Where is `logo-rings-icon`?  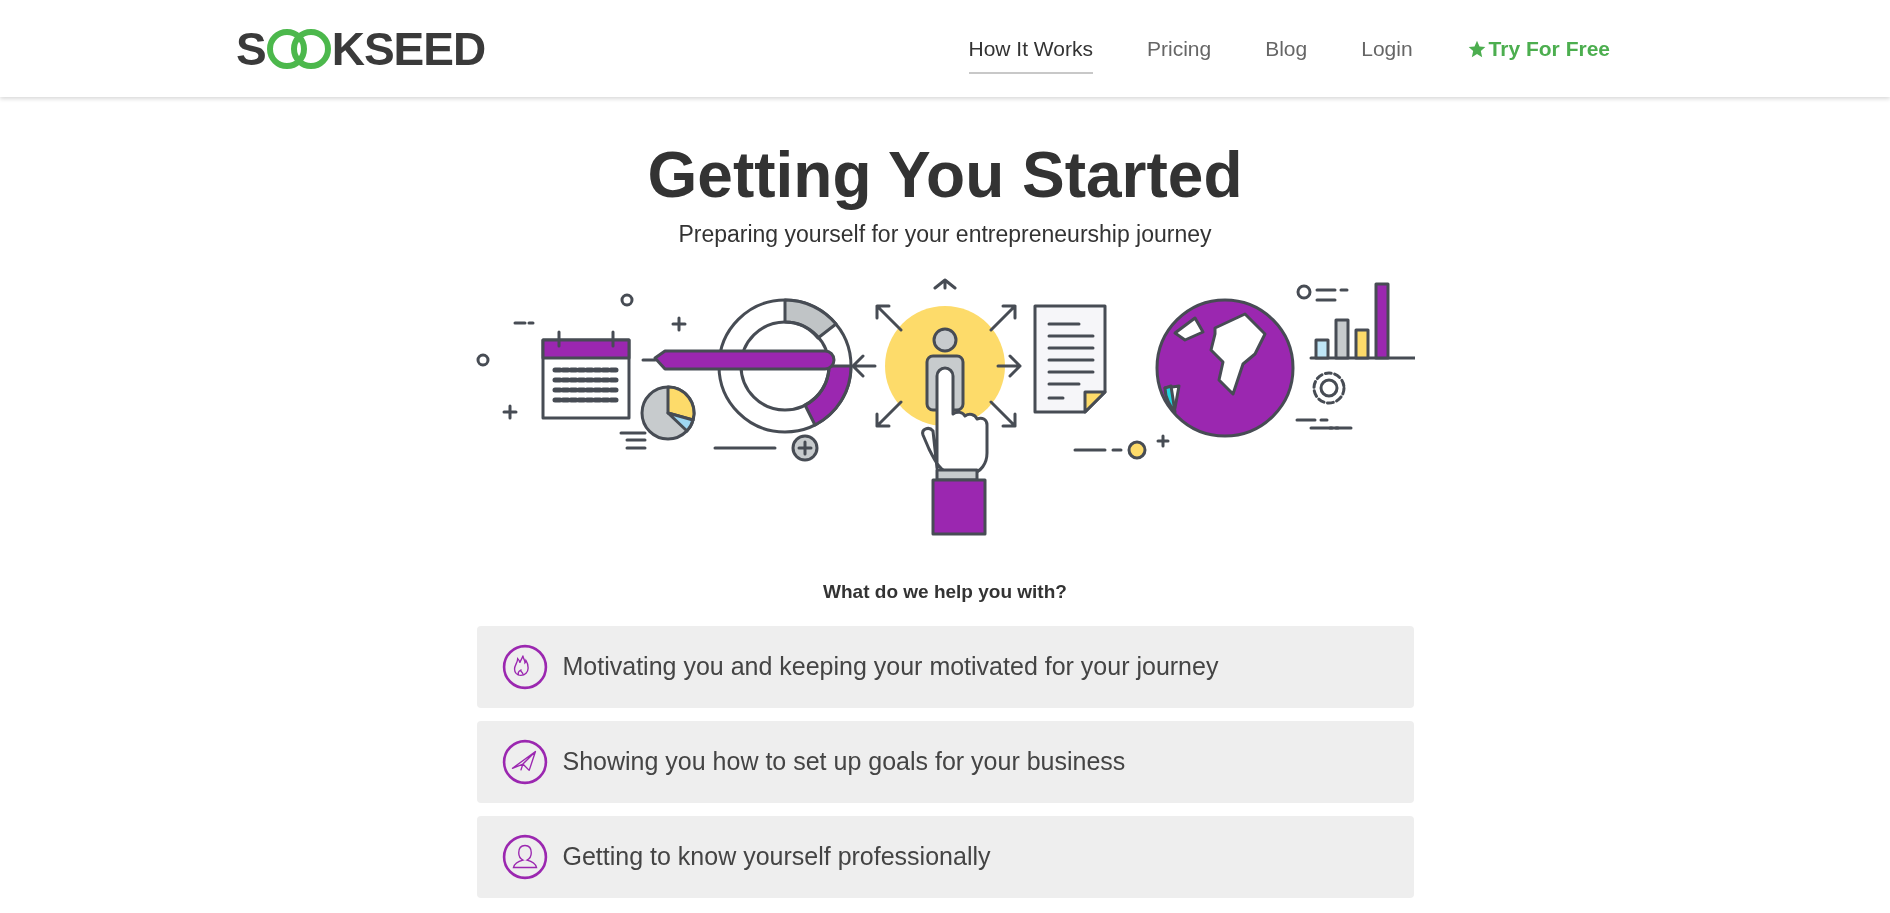 logo-rings-icon is located at coordinates (298, 48).